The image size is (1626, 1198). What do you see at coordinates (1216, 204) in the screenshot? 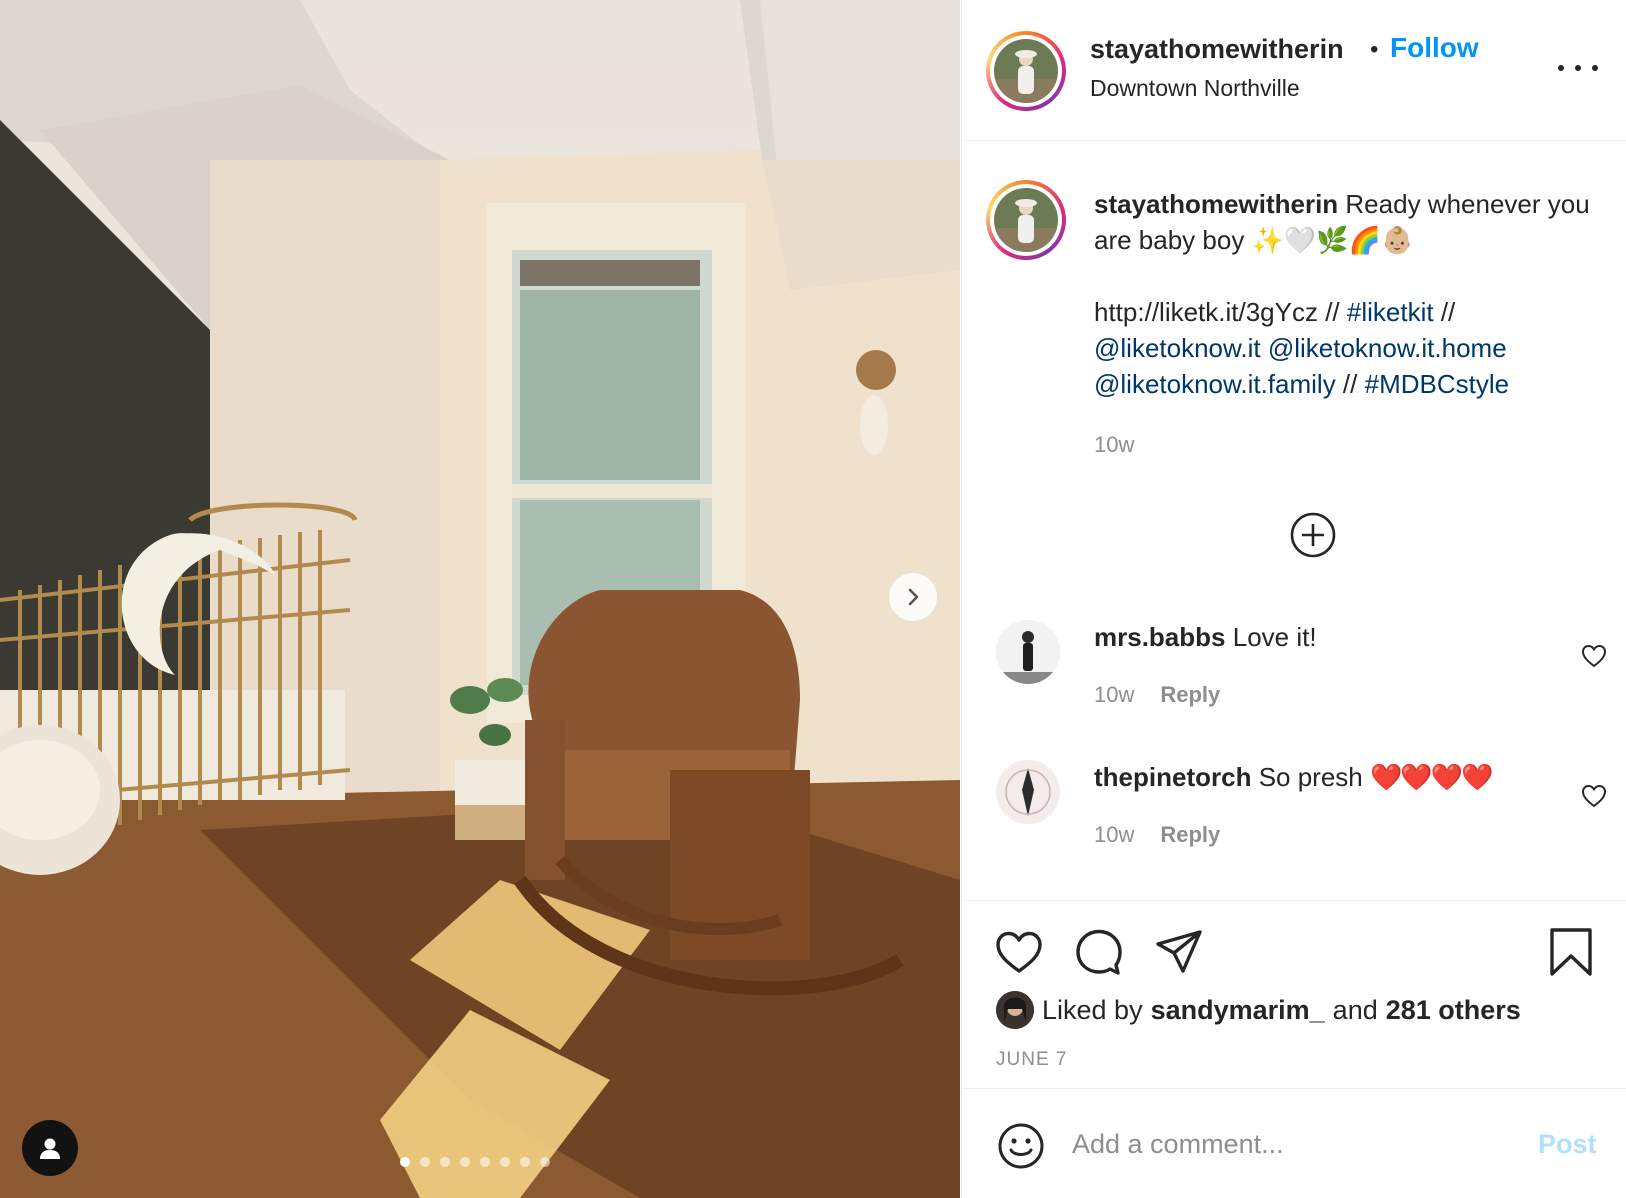
I see `caption-author-username: stayathomewitherin` at bounding box center [1216, 204].